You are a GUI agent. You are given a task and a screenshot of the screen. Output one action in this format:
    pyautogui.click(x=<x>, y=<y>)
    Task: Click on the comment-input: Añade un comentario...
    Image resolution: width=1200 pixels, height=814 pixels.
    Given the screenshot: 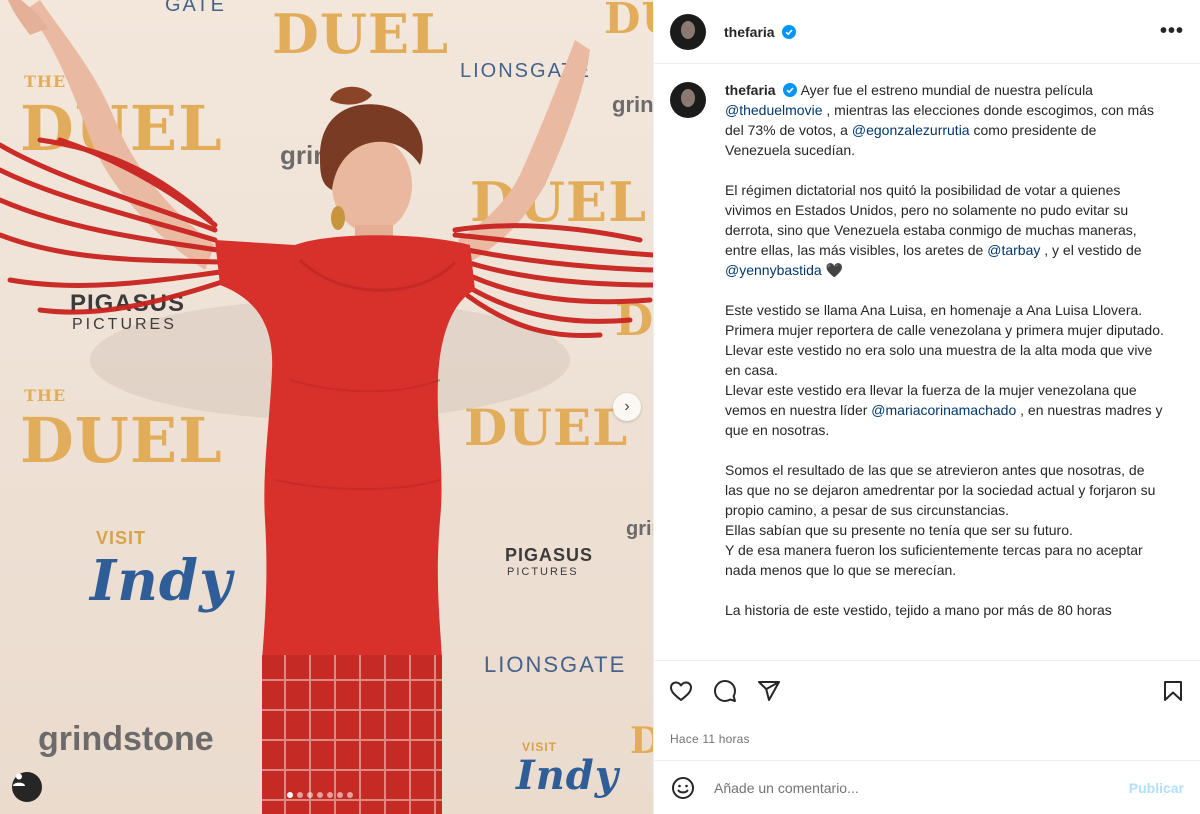 What is the action you would take?
    pyautogui.click(x=921, y=788)
    